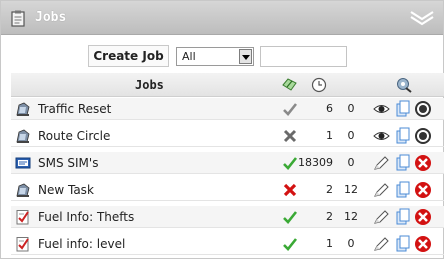  Describe the element at coordinates (290, 85) in the screenshot. I see `status-tag-icon` at that location.